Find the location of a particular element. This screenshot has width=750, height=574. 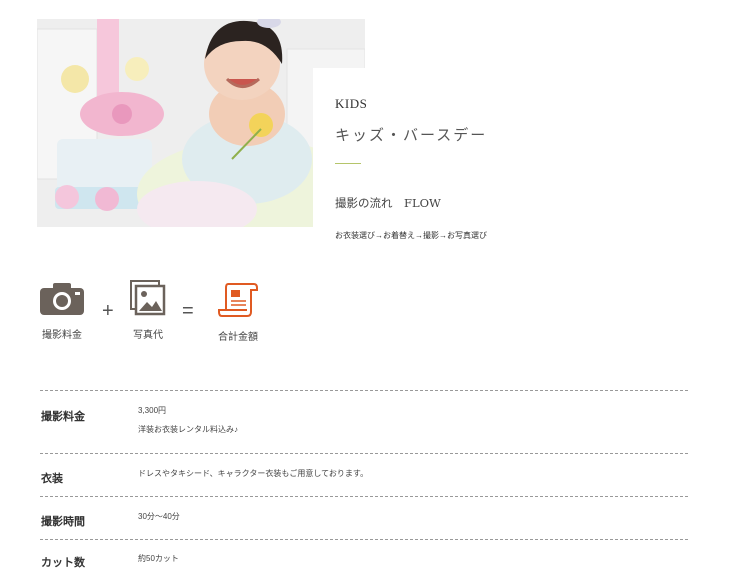

table-row: 撮影時間 30分〜40分 is located at coordinates (364, 517).